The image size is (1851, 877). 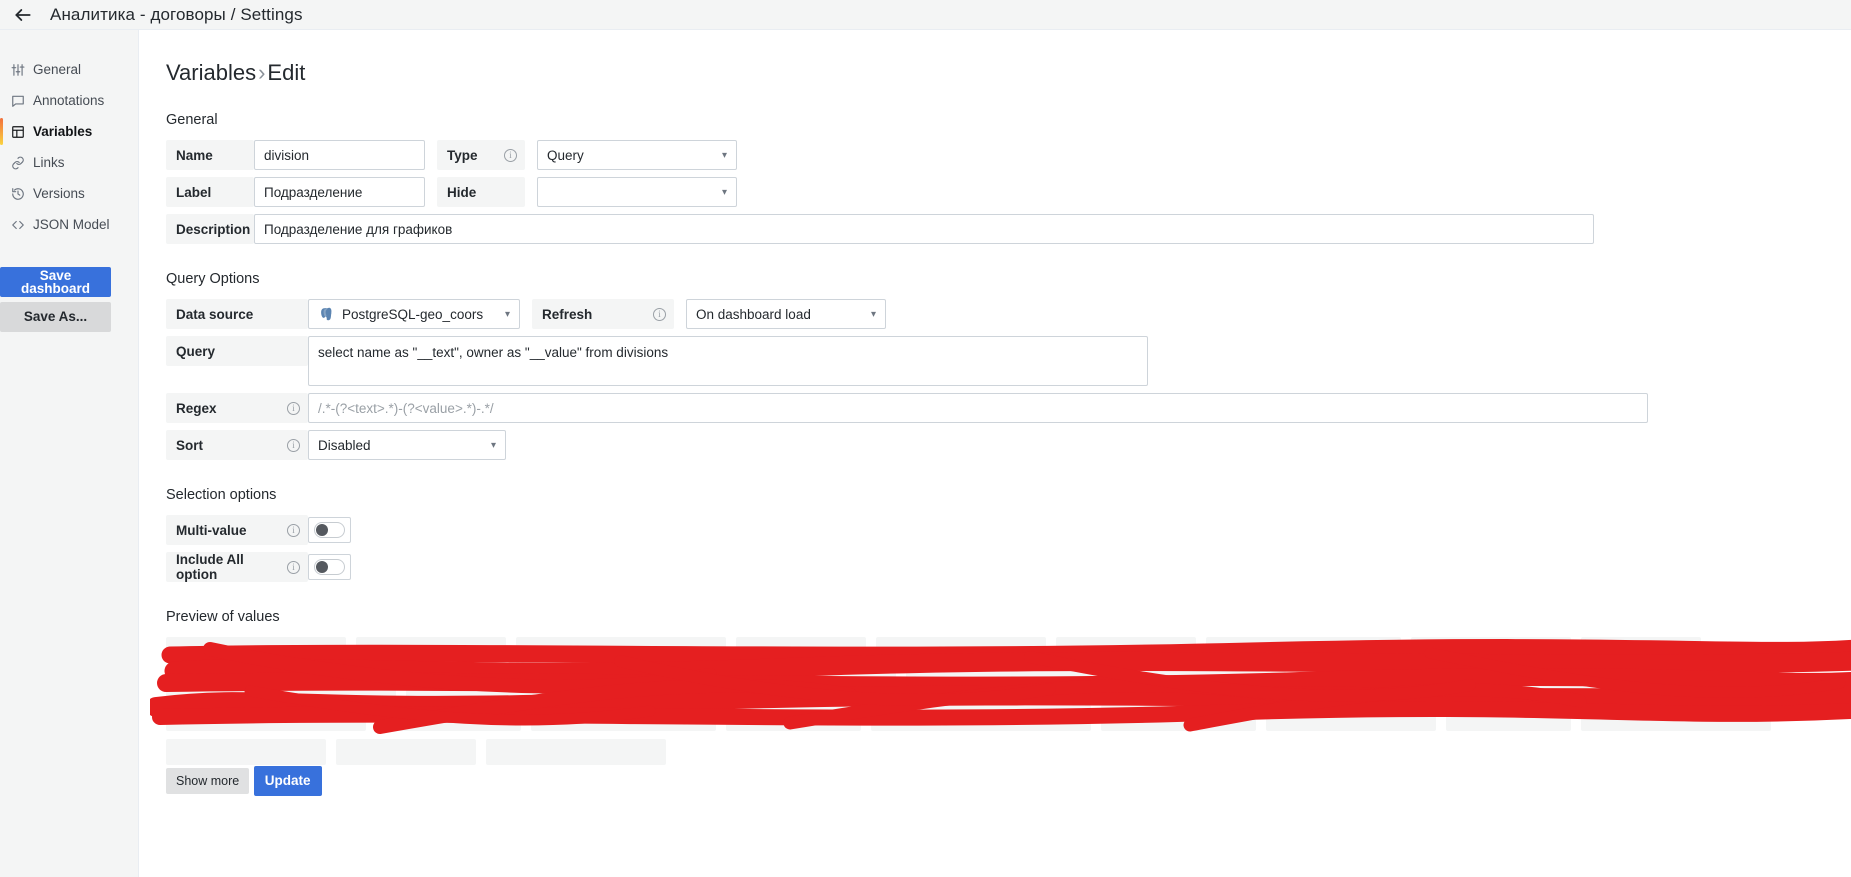 What do you see at coordinates (17, 69) in the screenshot?
I see `sliders-icon` at bounding box center [17, 69].